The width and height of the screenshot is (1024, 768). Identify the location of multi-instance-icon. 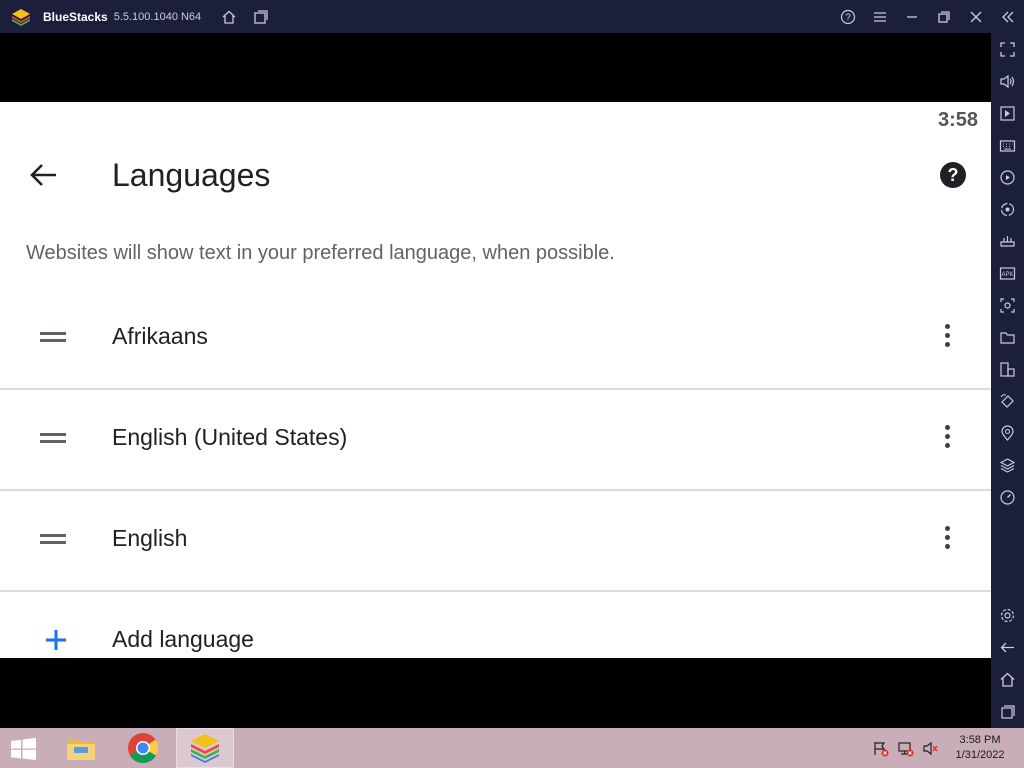
(261, 17).